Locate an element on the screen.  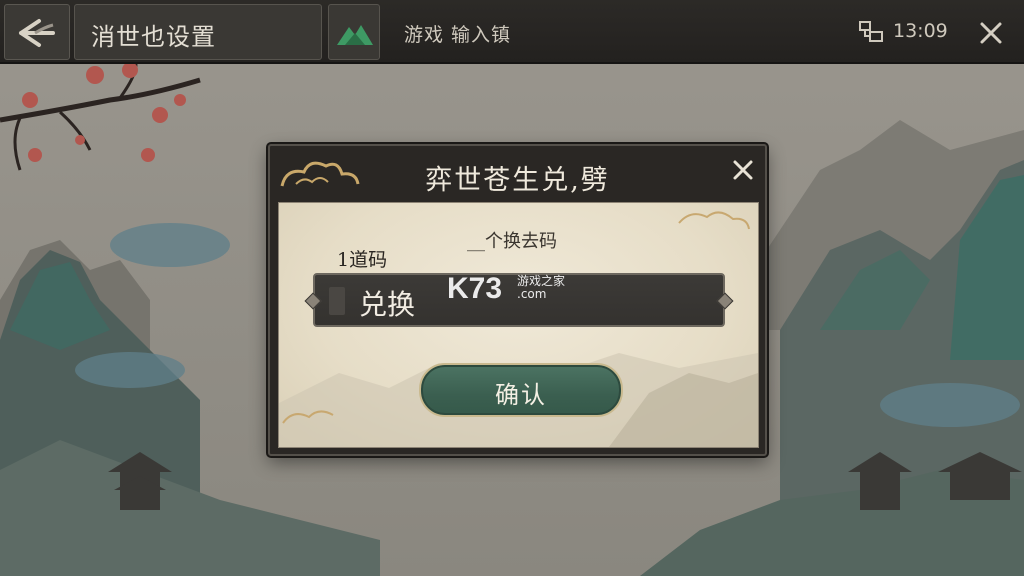
dialog-header: 弈世苍生兑,劈 is located at coordinates (517, 174).